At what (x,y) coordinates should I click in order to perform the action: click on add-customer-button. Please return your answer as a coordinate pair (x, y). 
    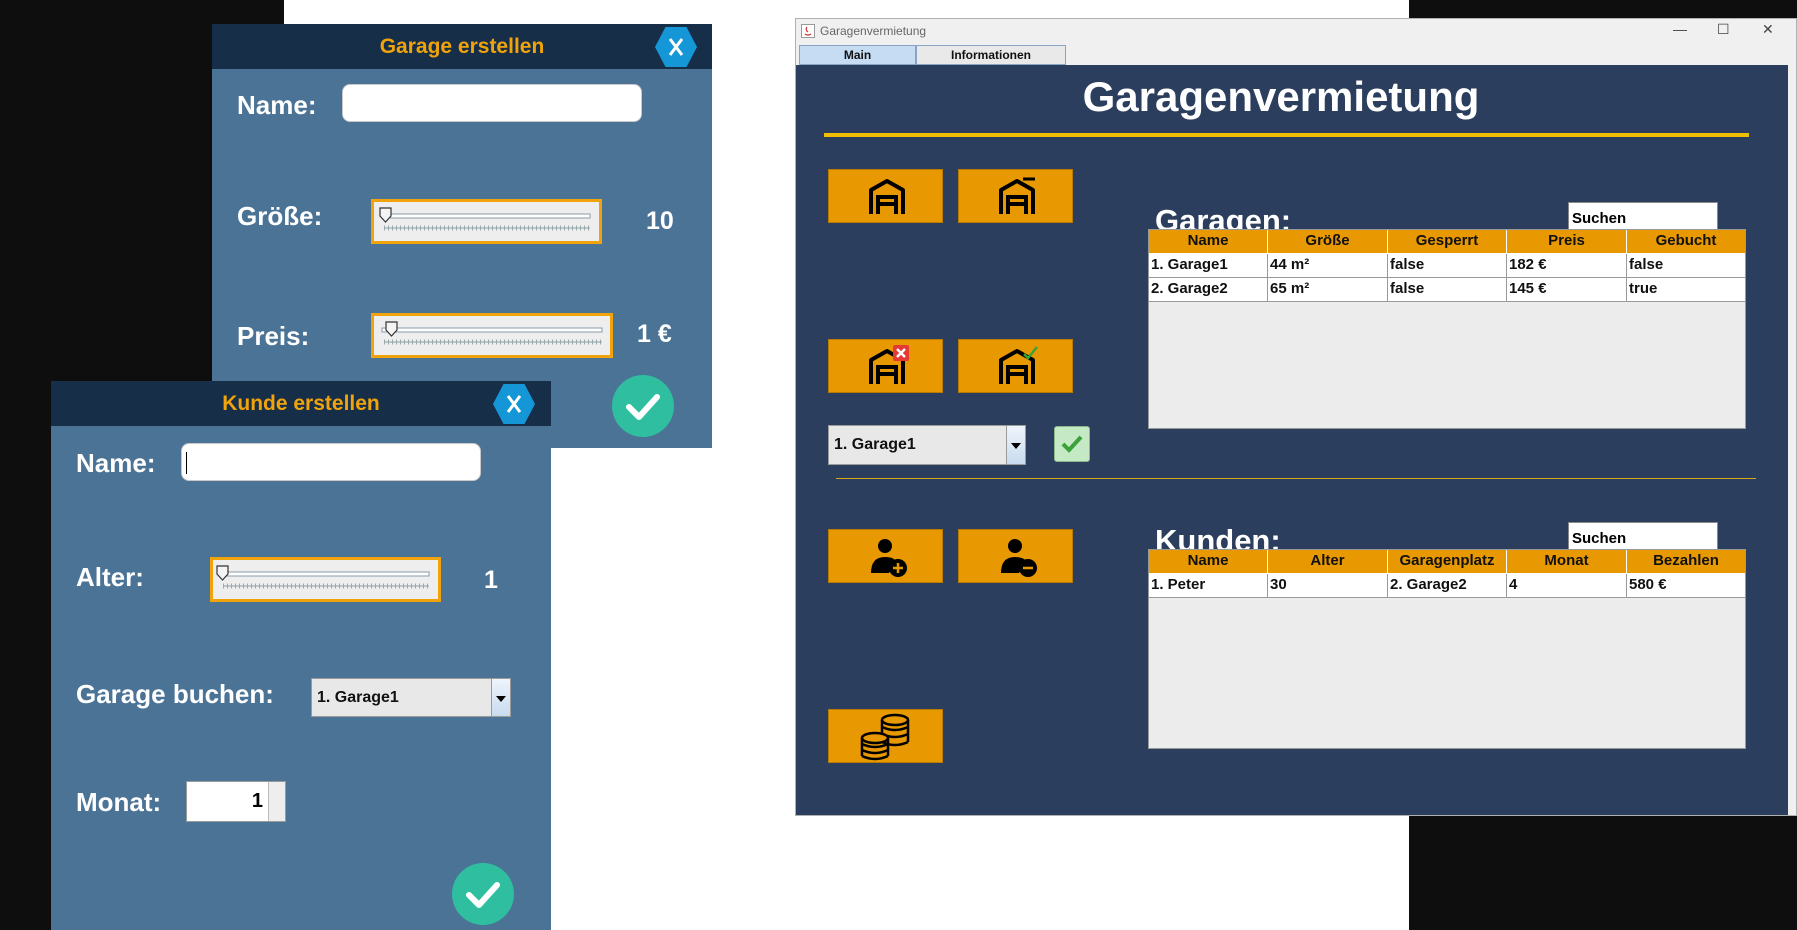
    Looking at the image, I should click on (885, 556).